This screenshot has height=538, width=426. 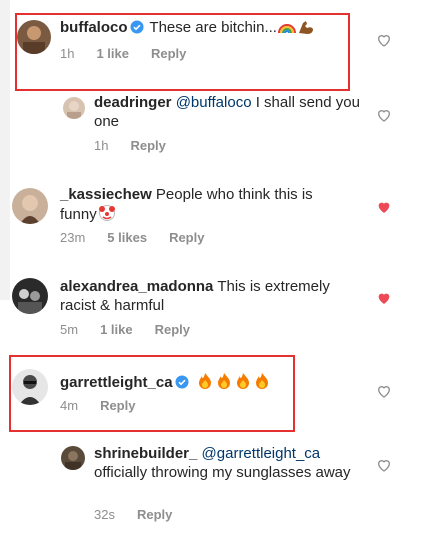 I want to click on comment-meta: 5m 1 like Reply, so click(x=136, y=329).